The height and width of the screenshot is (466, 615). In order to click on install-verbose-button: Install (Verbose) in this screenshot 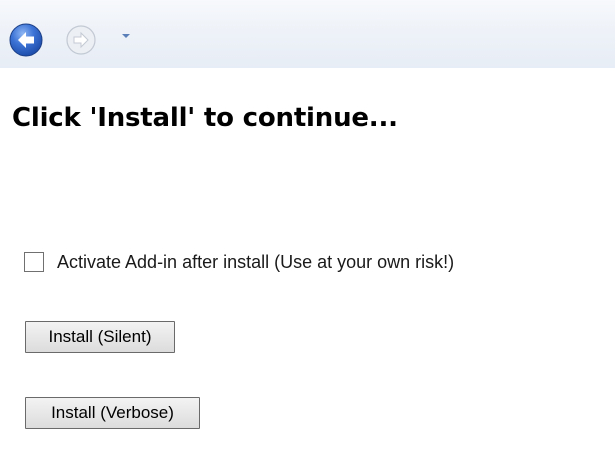, I will do `click(112, 413)`.